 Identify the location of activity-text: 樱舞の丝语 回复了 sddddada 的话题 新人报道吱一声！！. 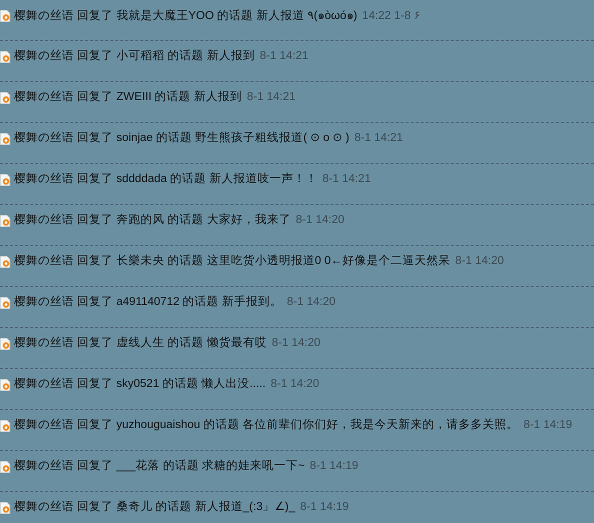
(166, 178).